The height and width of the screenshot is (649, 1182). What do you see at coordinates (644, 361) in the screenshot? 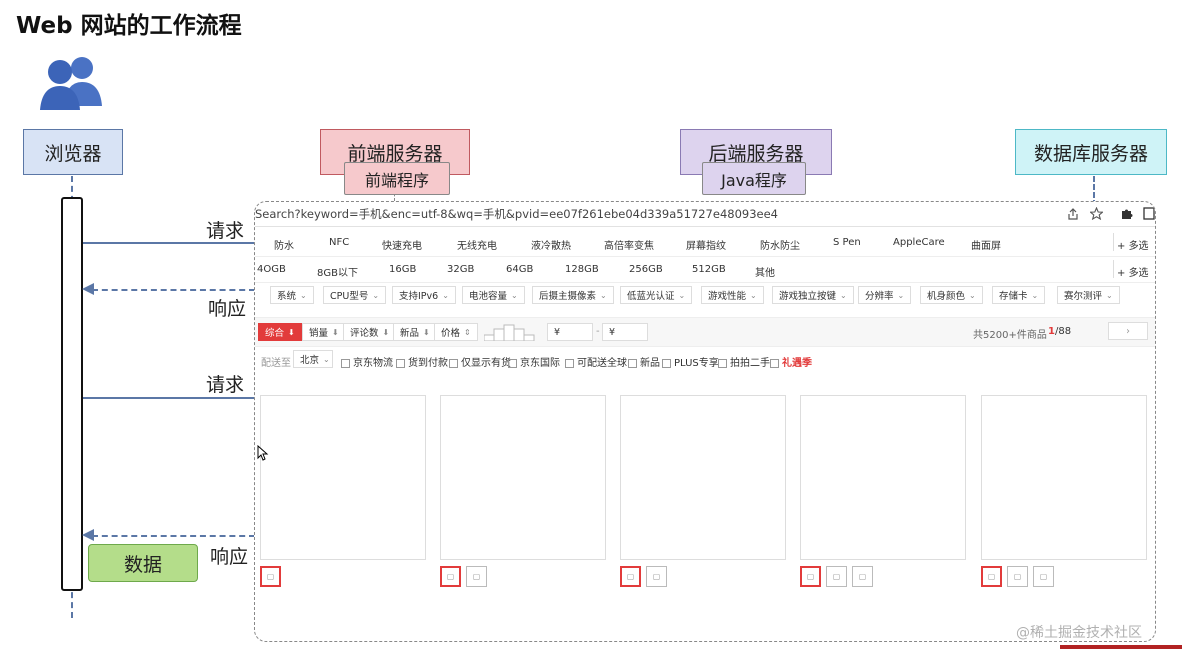
I see `option-checkbox: 新品` at bounding box center [644, 361].